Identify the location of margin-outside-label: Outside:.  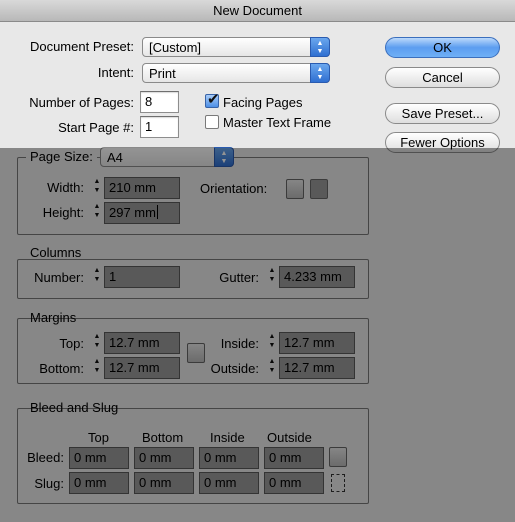
(234, 368).